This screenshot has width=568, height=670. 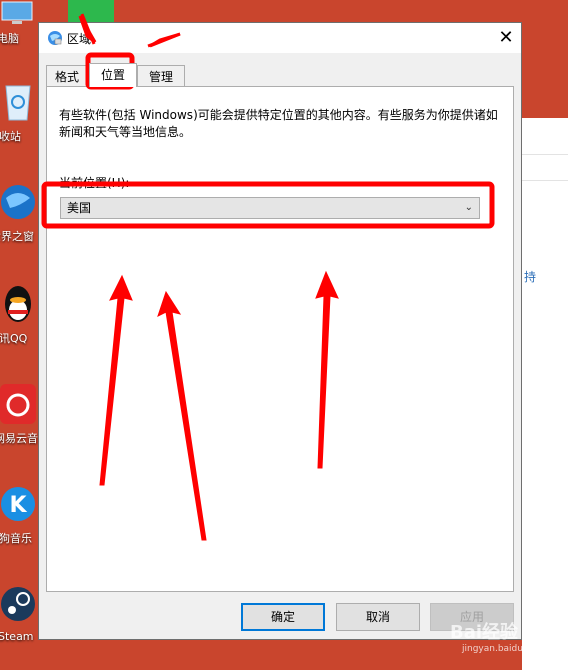 I want to click on netease-music-icon, so click(x=18, y=404).